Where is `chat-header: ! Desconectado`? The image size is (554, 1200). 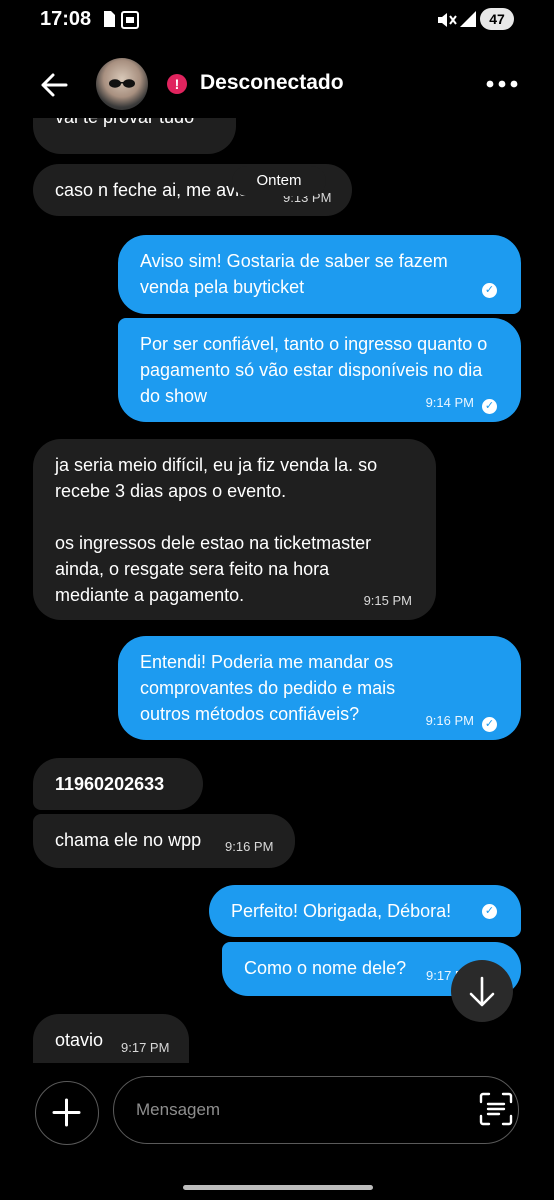
chat-header: ! Desconectado is located at coordinates (277, 85).